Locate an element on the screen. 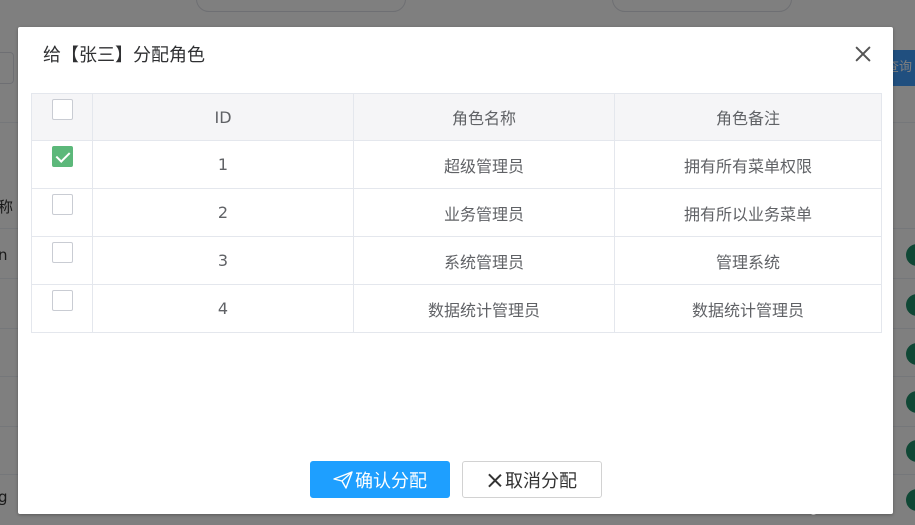 Image resolution: width=915 pixels, height=525 pixels. confirm-assign-button: 确认分配 is located at coordinates (380, 479).